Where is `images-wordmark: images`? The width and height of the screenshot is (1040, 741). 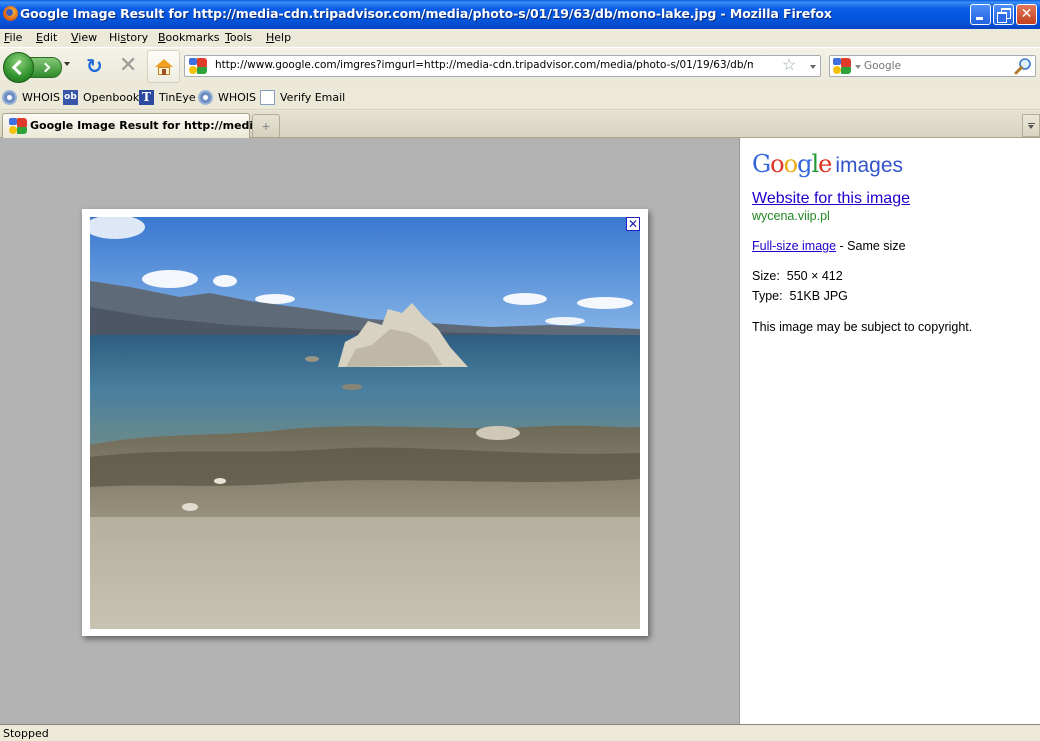
images-wordmark: images is located at coordinates (869, 165).